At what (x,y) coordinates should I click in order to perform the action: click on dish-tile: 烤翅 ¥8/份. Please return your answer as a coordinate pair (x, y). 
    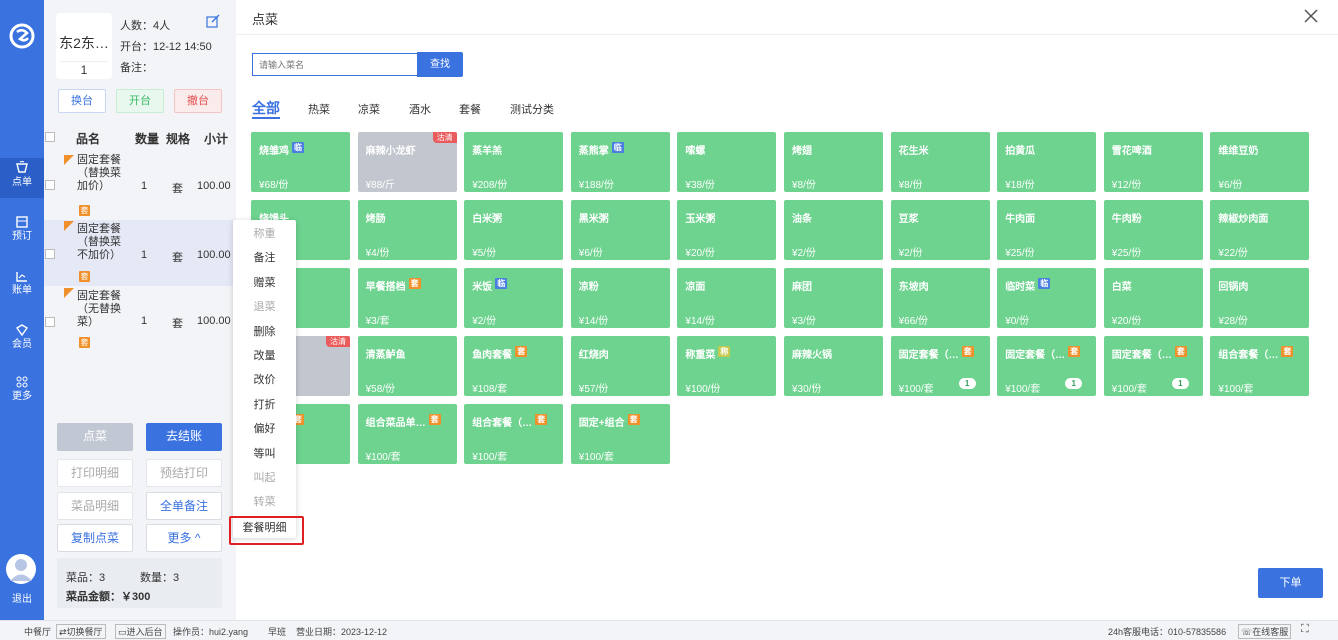
    Looking at the image, I should click on (833, 162).